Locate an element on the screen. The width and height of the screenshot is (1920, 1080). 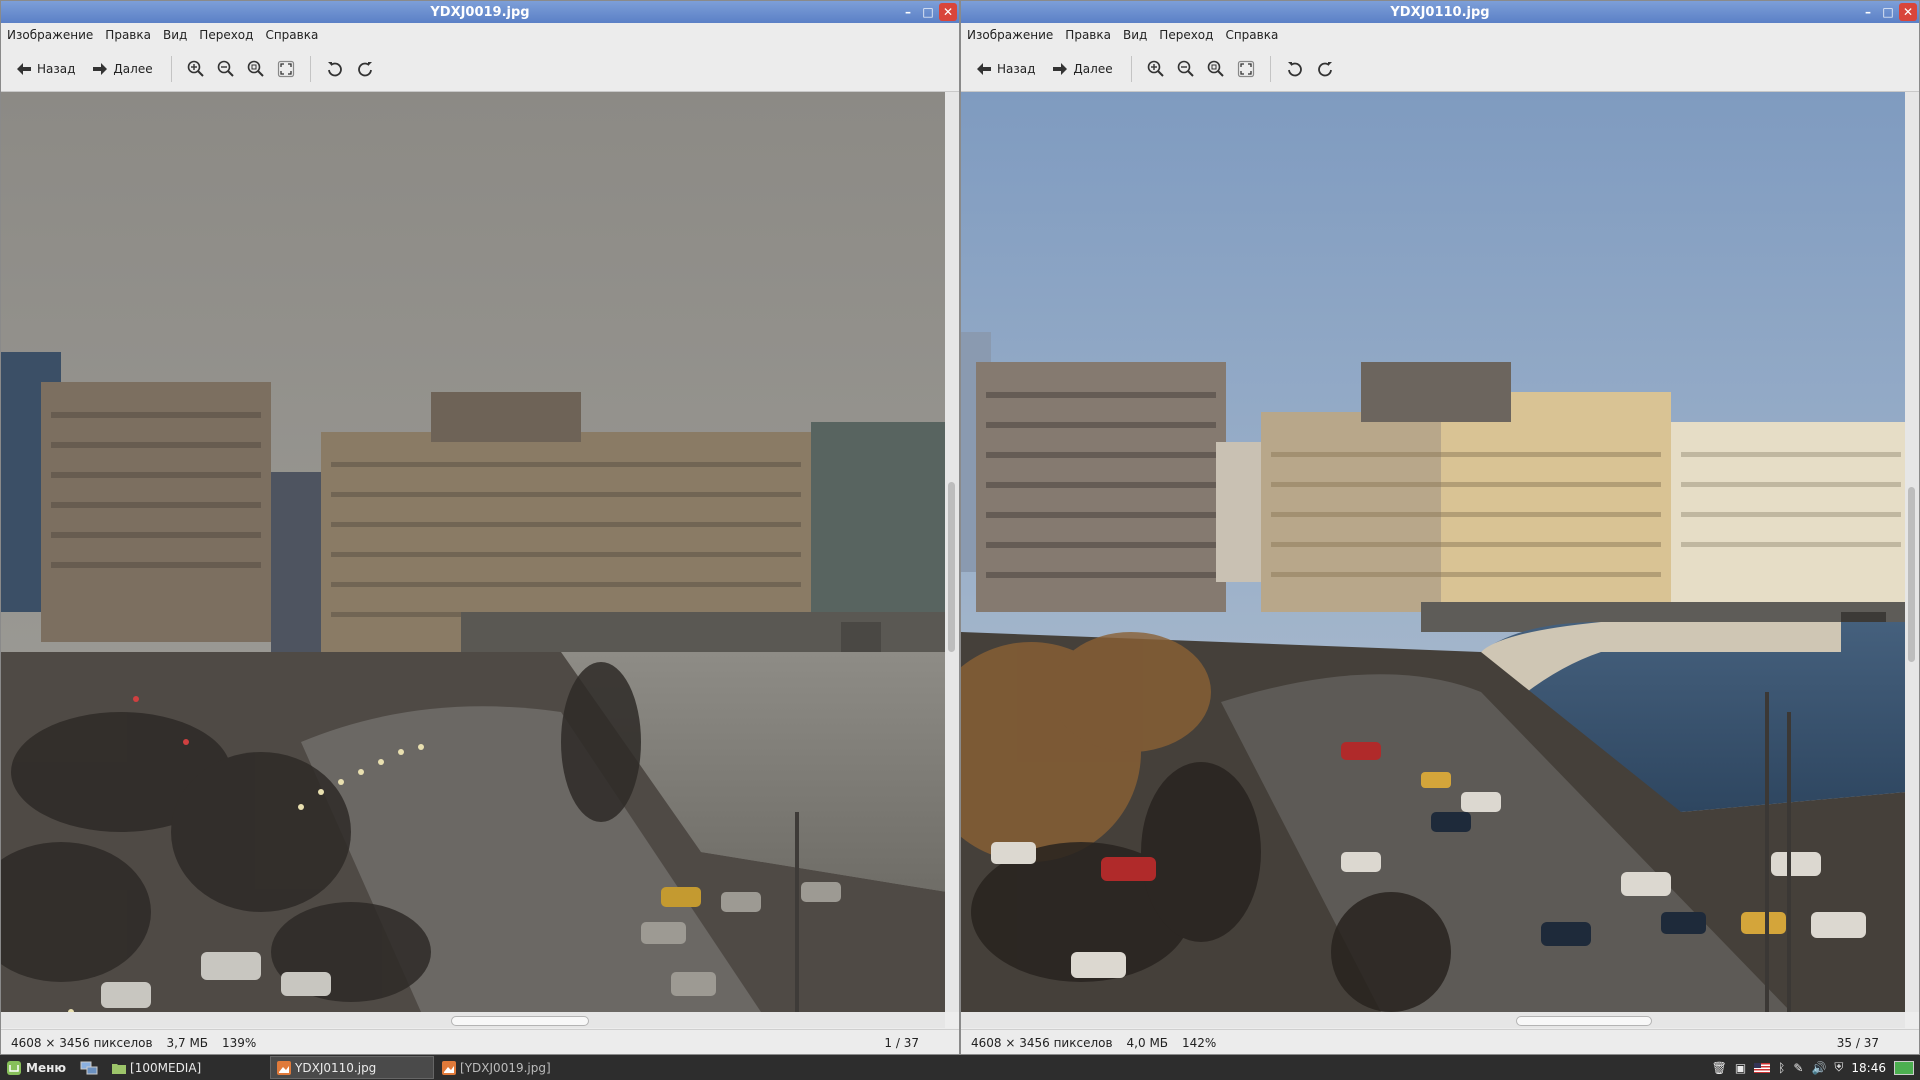
zoom-level: 142% is located at coordinates (1199, 1043).